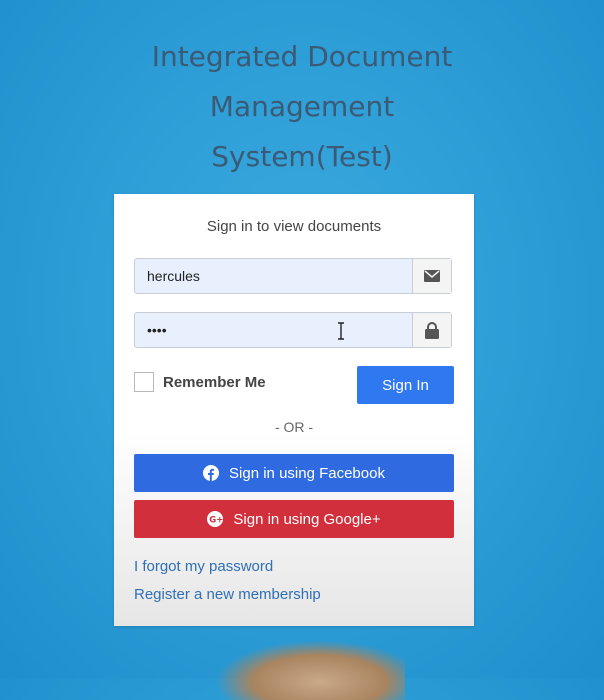 The height and width of the screenshot is (700, 604). Describe the element at coordinates (431, 330) in the screenshot. I see `lock-icon` at that location.